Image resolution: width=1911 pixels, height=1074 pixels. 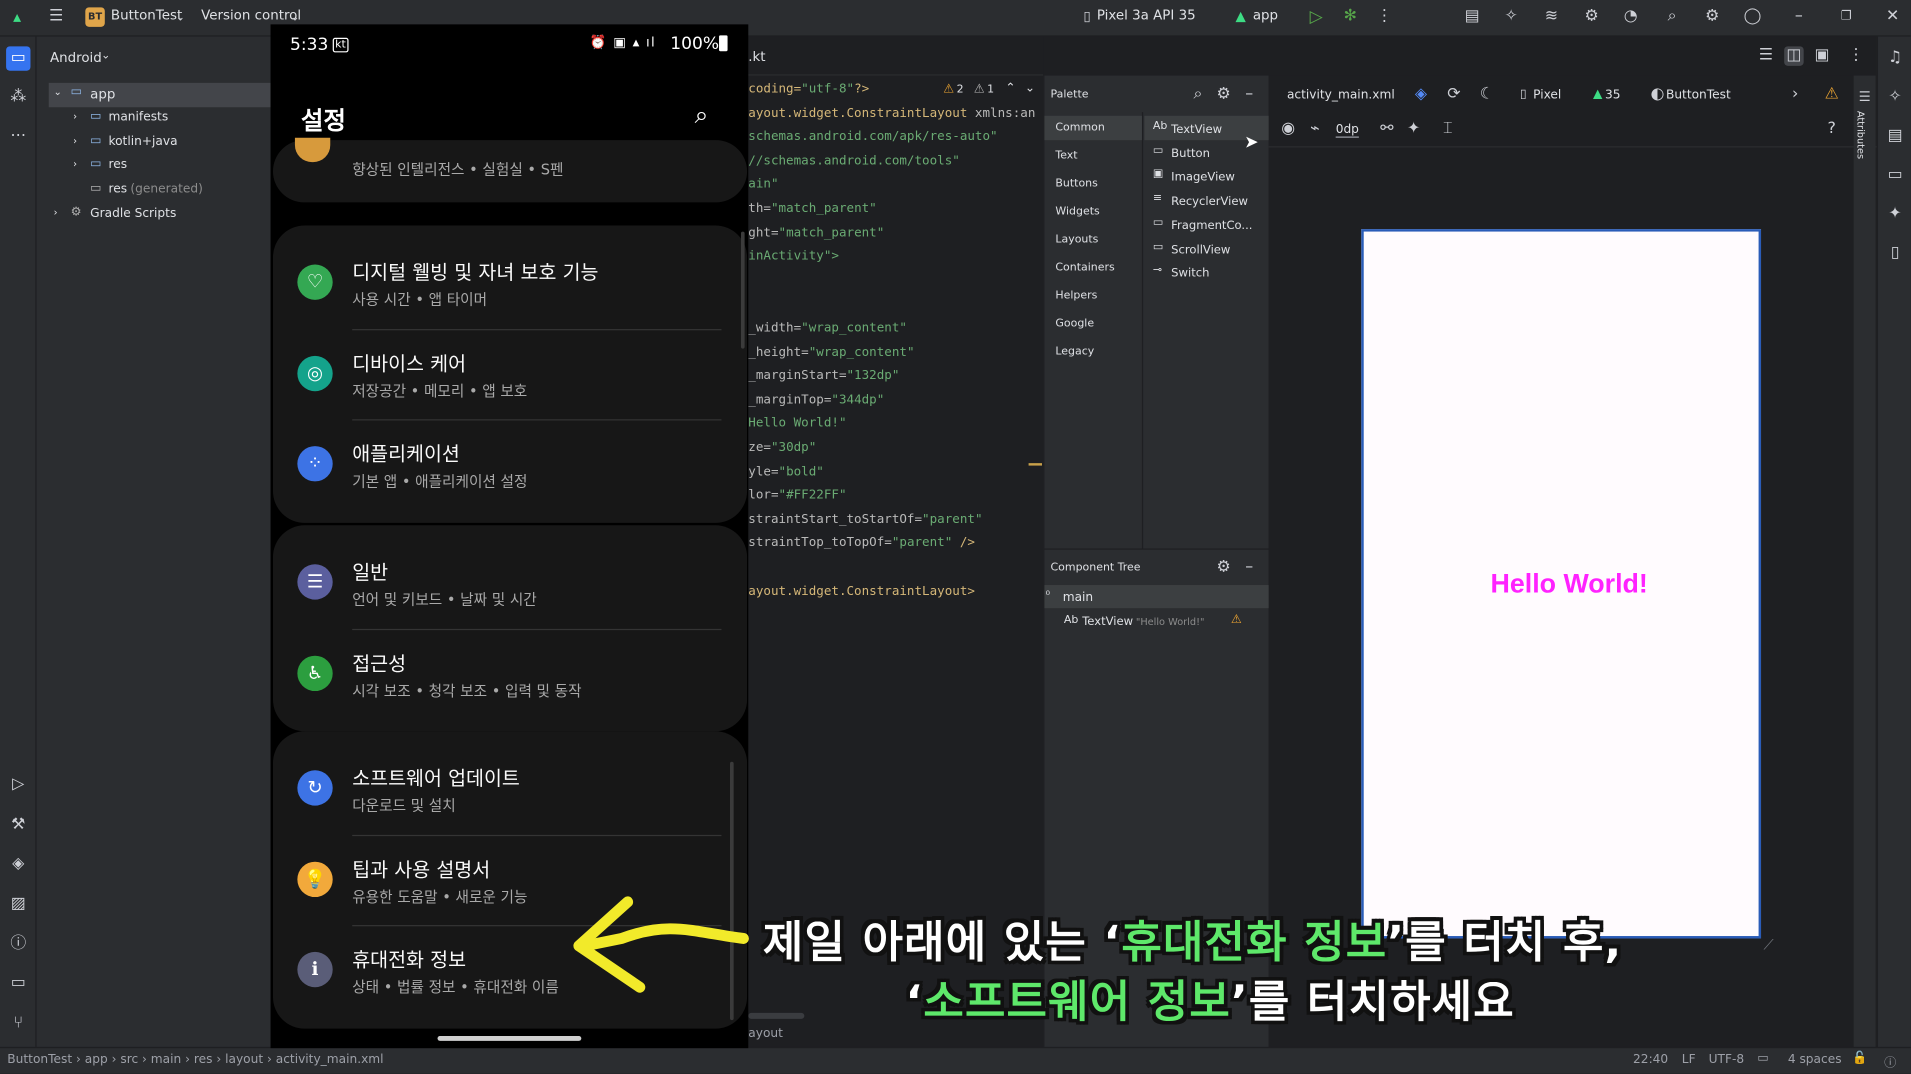 I want to click on code-view-icon: ☰, so click(x=1765, y=56).